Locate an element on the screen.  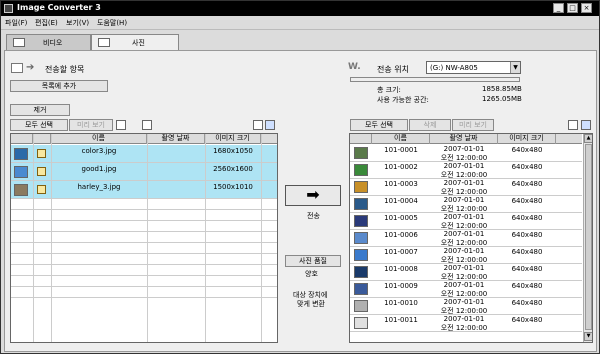
scroll-thumb is located at coordinates (588, 237).